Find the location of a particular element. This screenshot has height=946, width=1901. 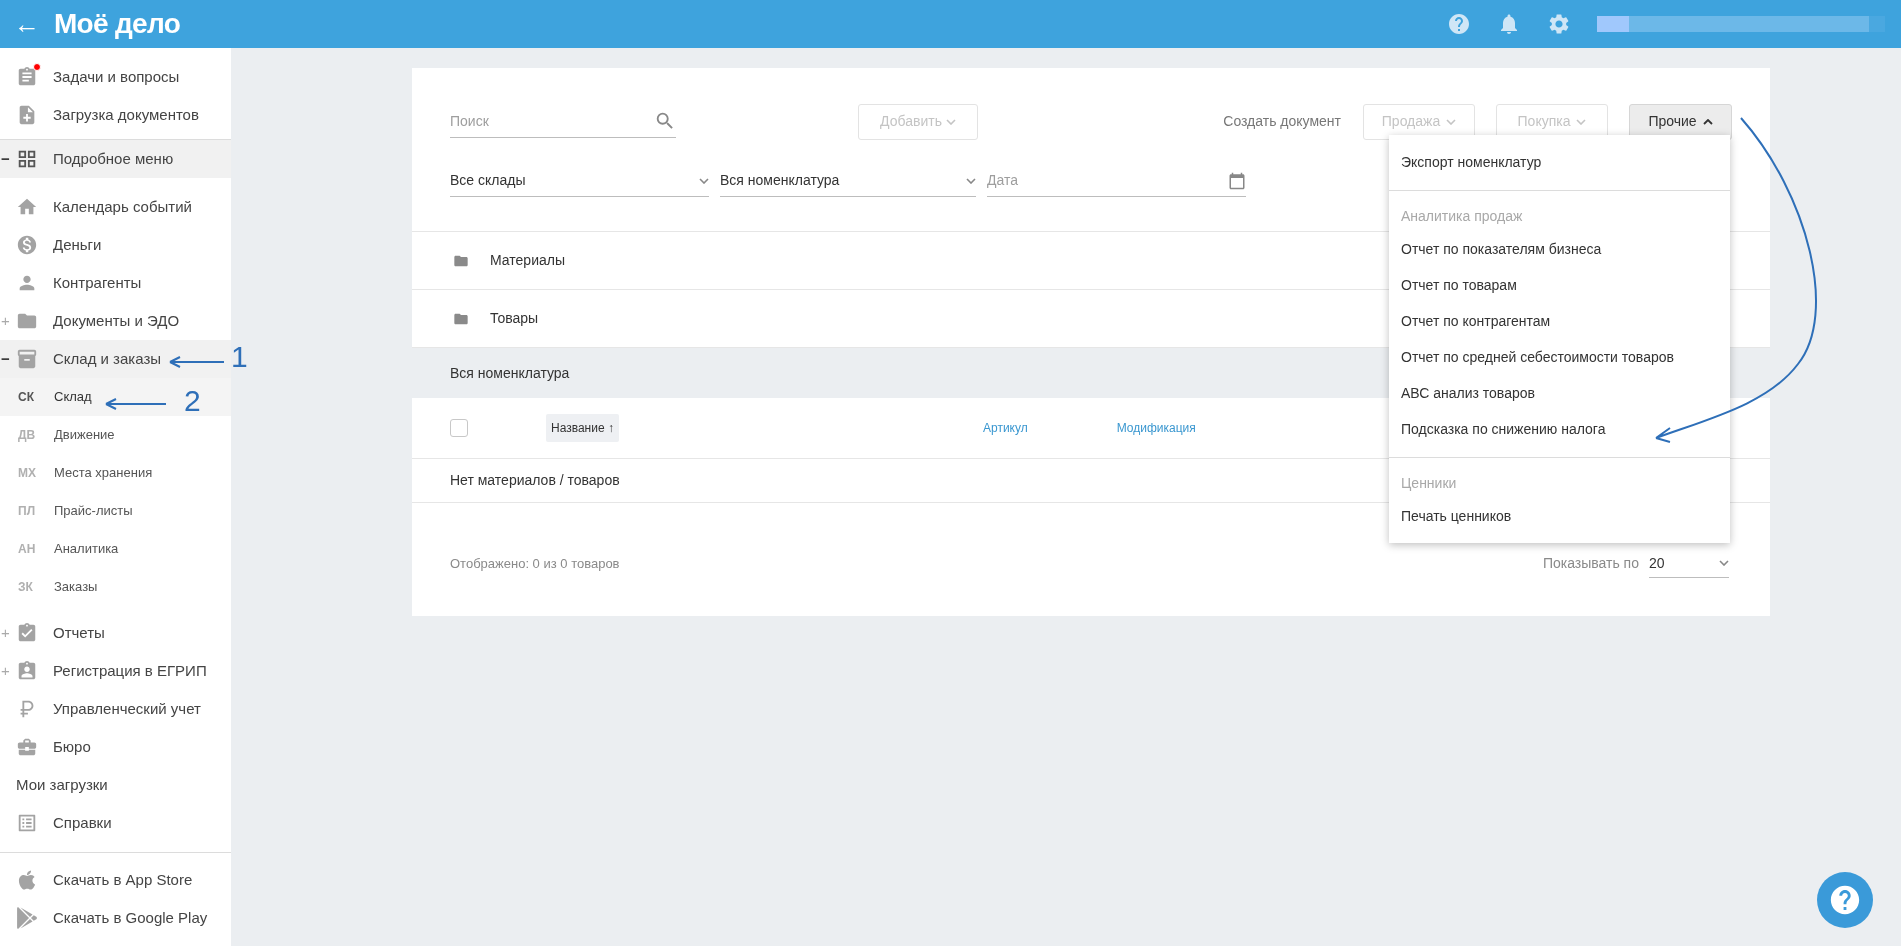

section-abbreviation: МХ is located at coordinates (27, 473).